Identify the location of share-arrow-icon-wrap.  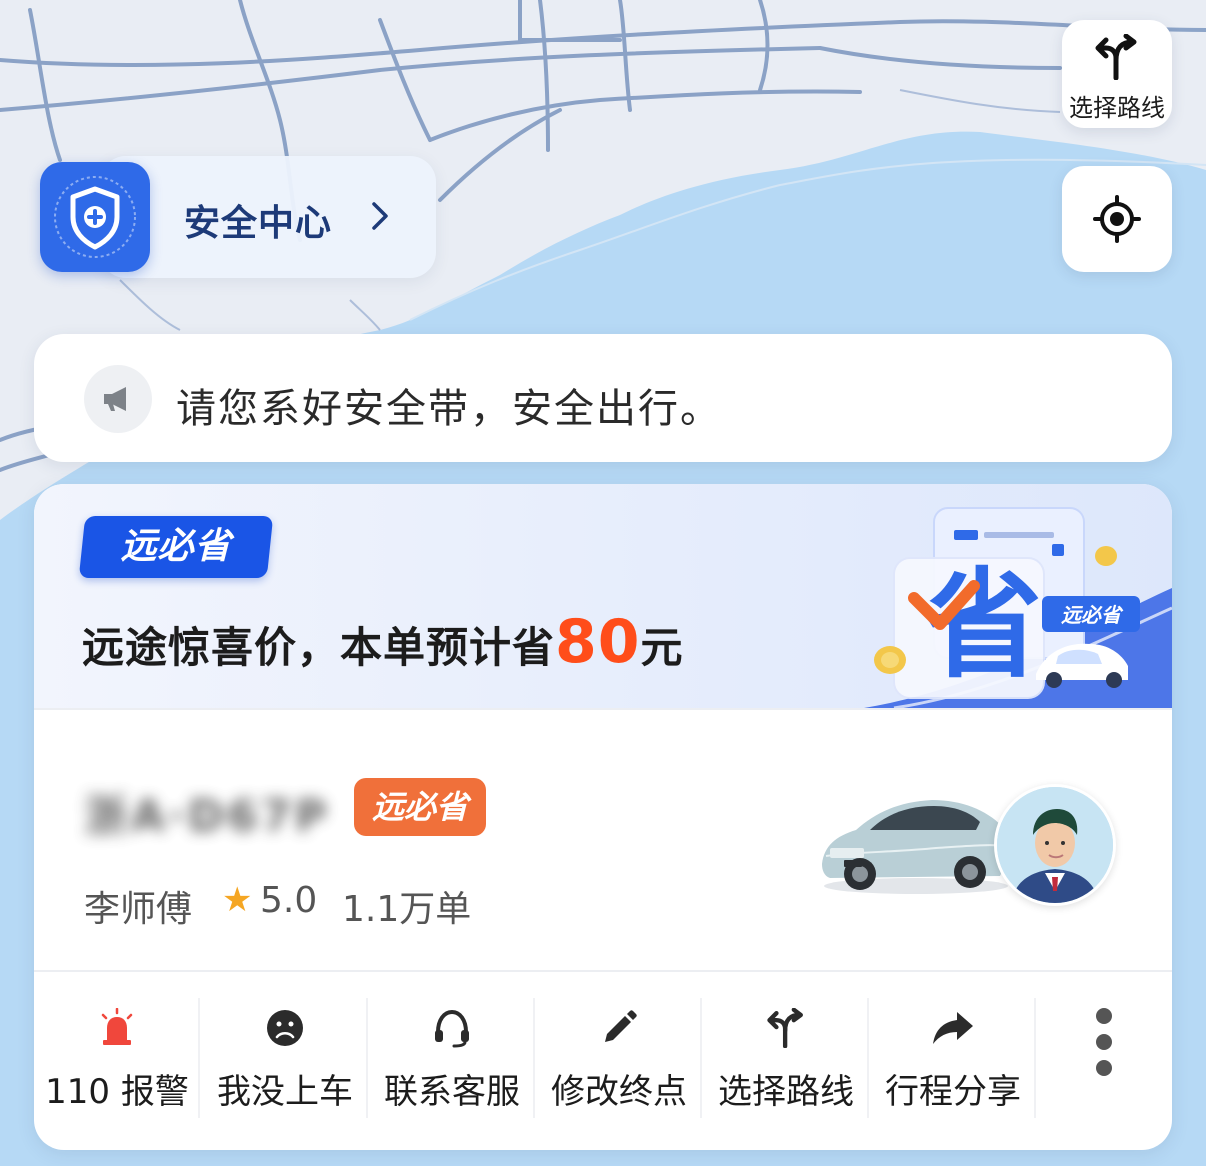
(953, 1030).